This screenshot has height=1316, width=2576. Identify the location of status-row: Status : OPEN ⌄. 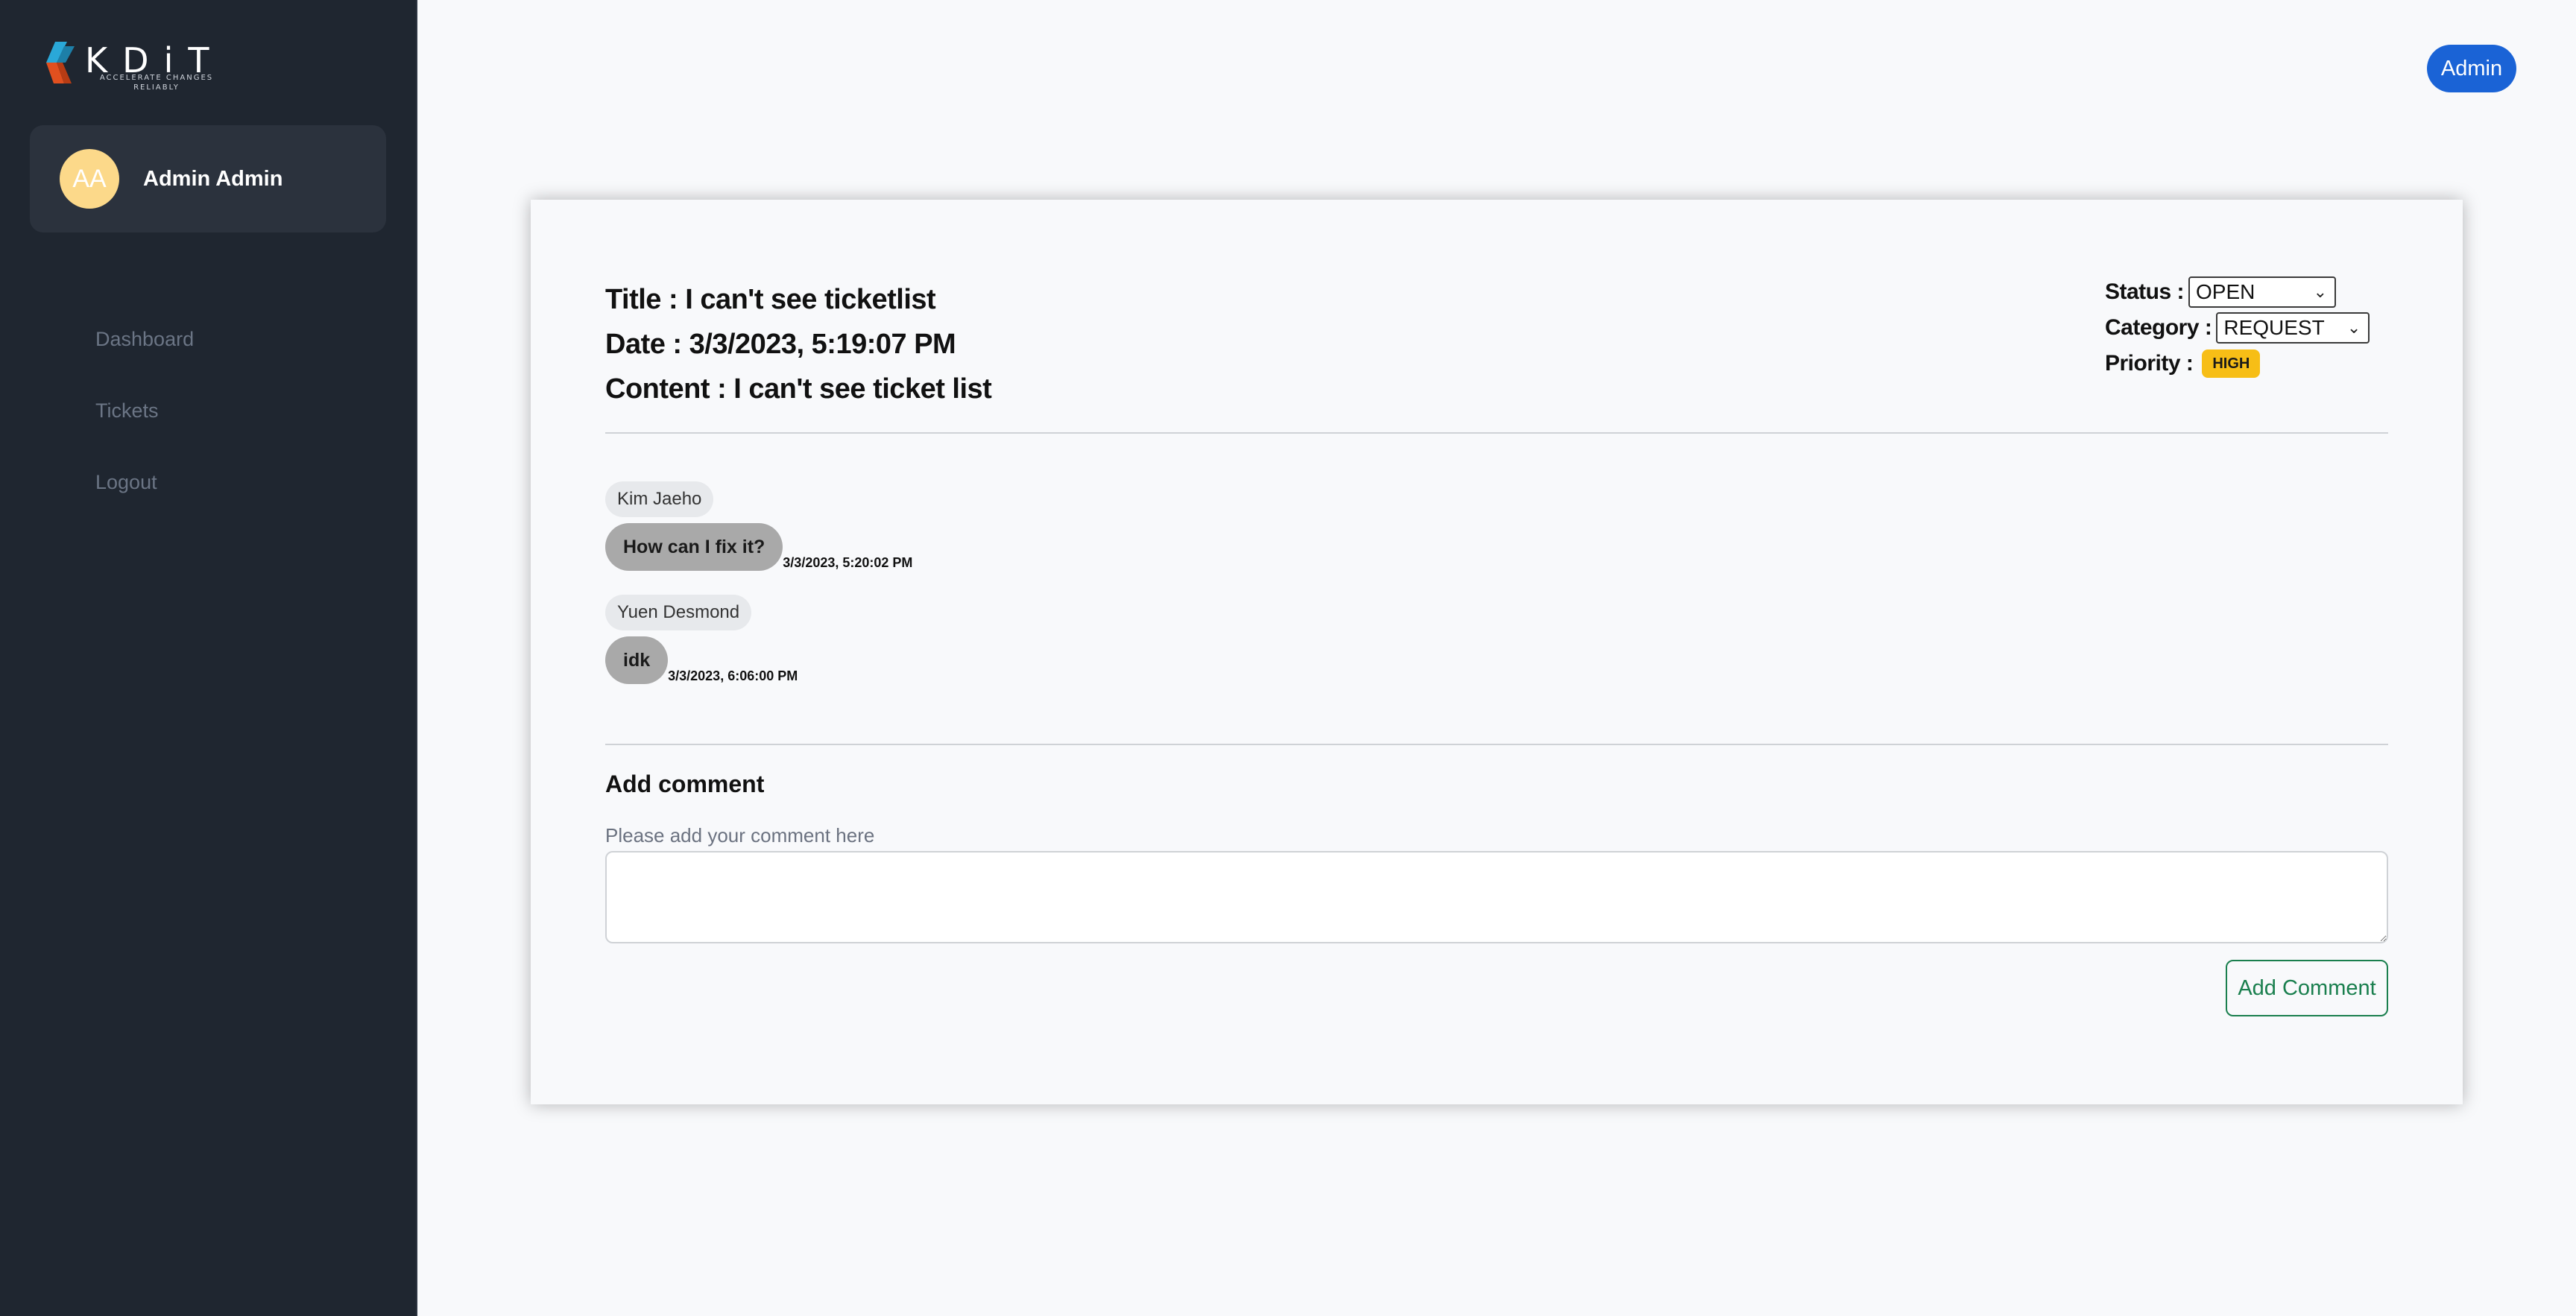
(2237, 292).